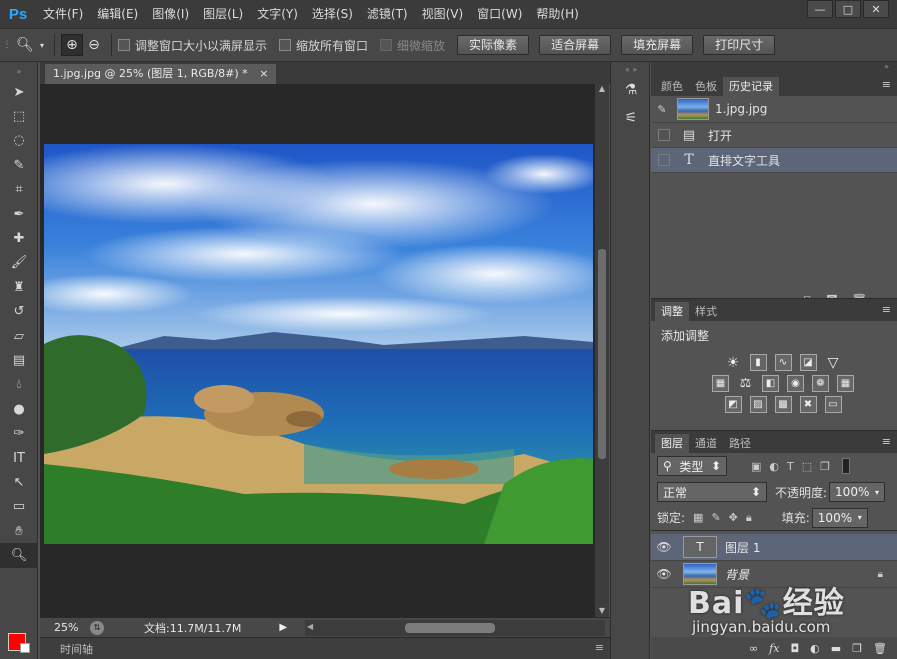 Image resolution: width=897 pixels, height=659 pixels. What do you see at coordinates (733, 362) in the screenshot?
I see `brightness-contrast-icon: ☀` at bounding box center [733, 362].